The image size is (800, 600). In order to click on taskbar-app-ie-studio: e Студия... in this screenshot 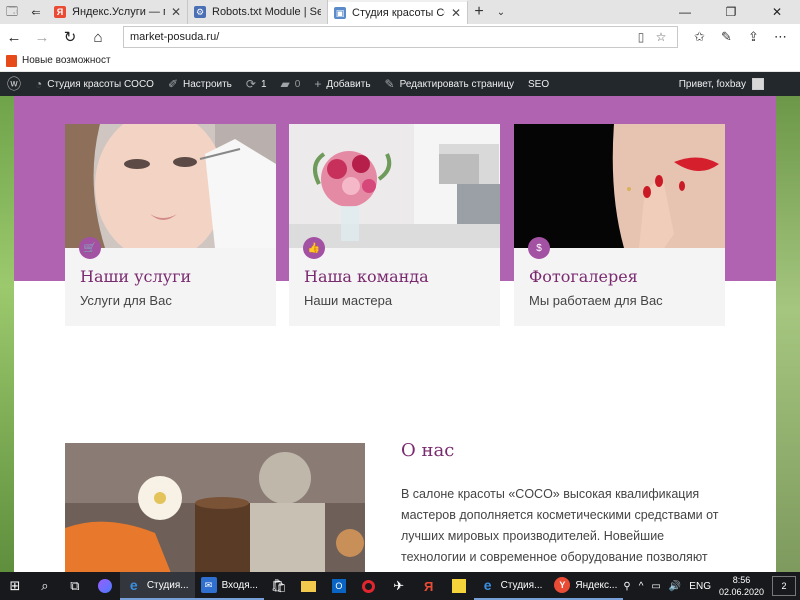, I will do `click(511, 586)`.